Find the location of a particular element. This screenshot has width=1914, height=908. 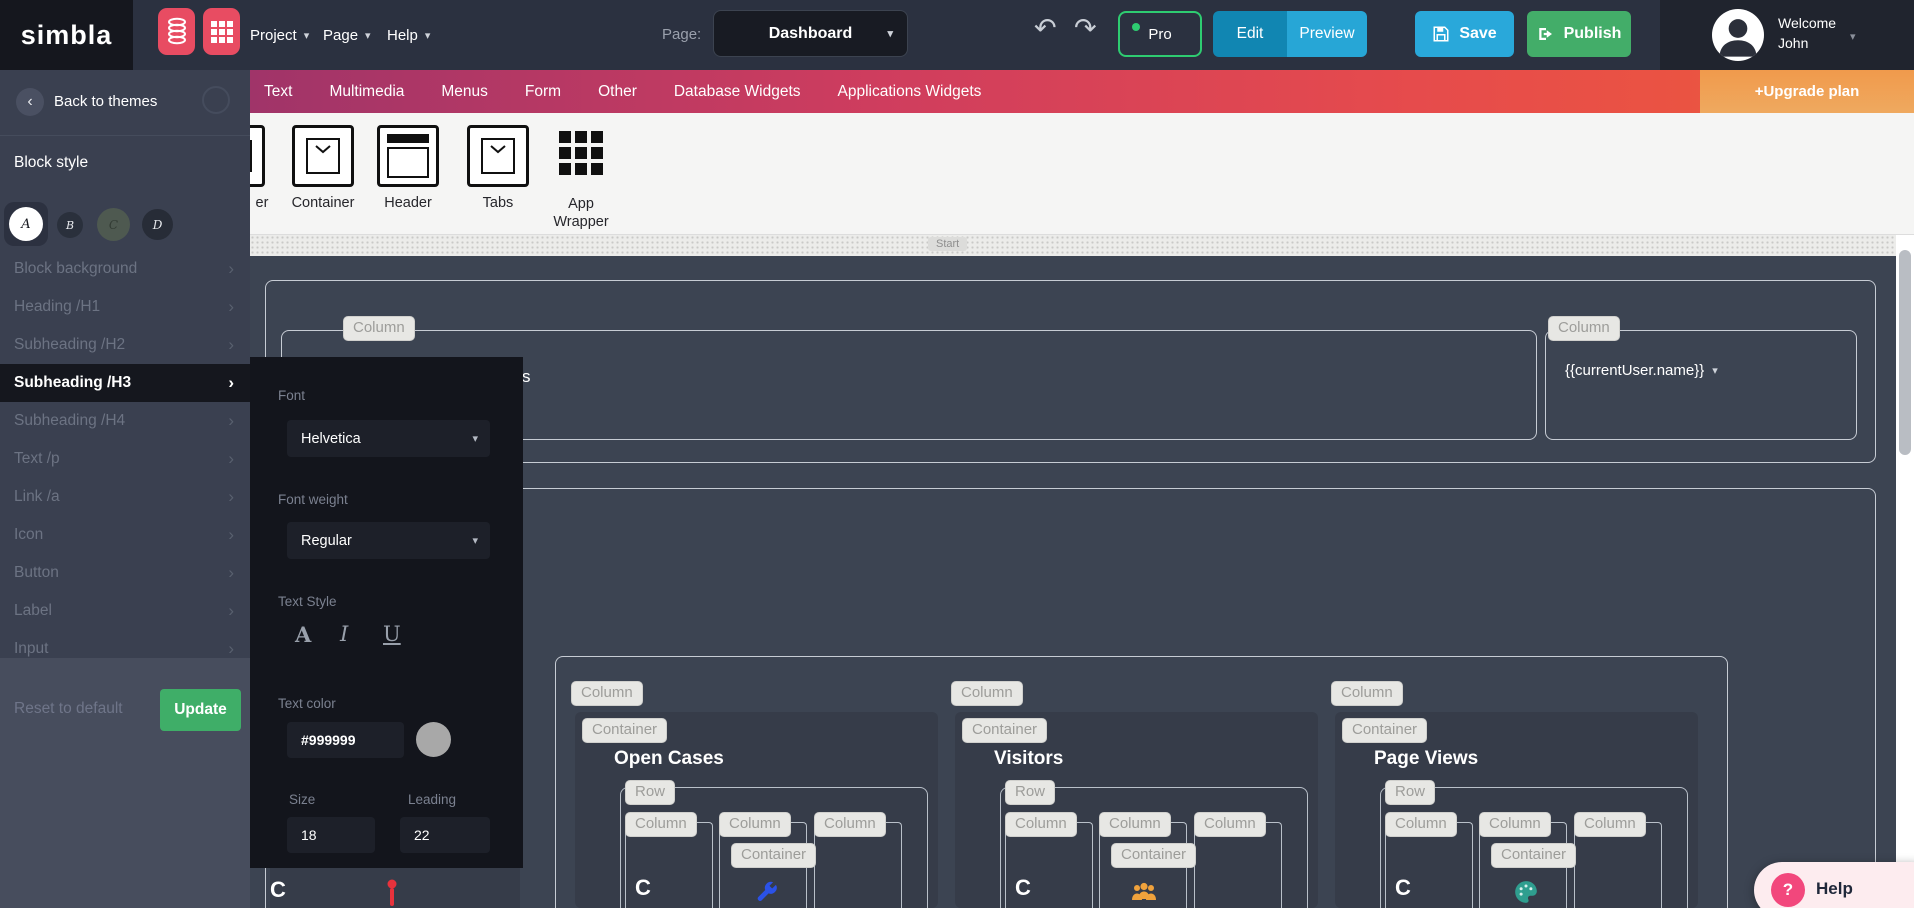

widget-container is located at coordinates (323, 156).